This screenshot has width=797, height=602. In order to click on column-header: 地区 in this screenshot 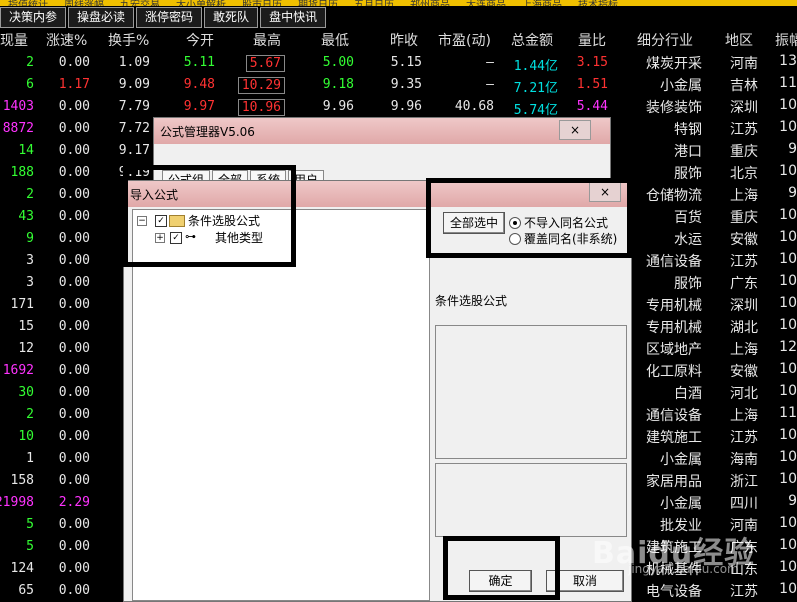, I will do `click(739, 40)`.